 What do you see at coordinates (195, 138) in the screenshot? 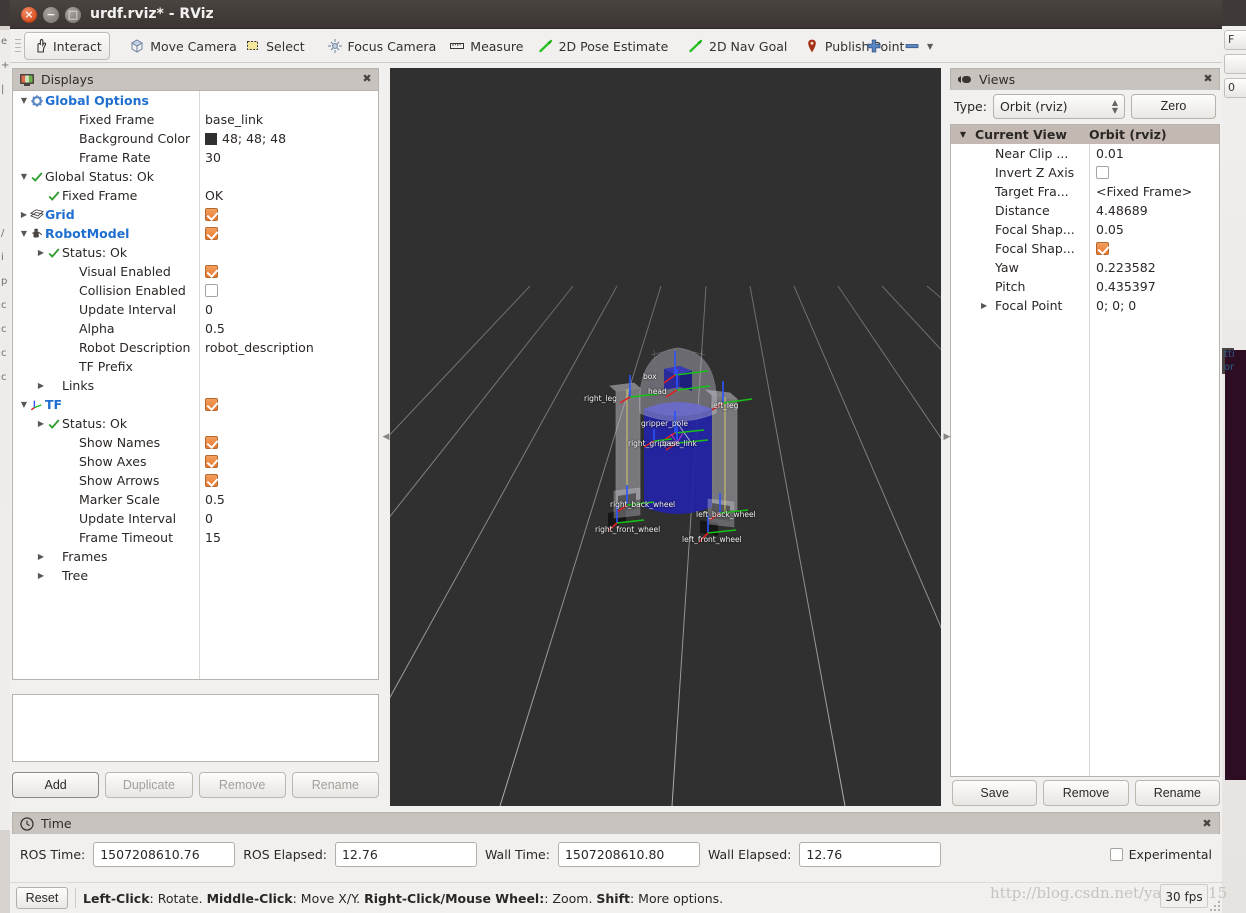
I see `displays-row-background-color: Background Color 48; 48; 48` at bounding box center [195, 138].